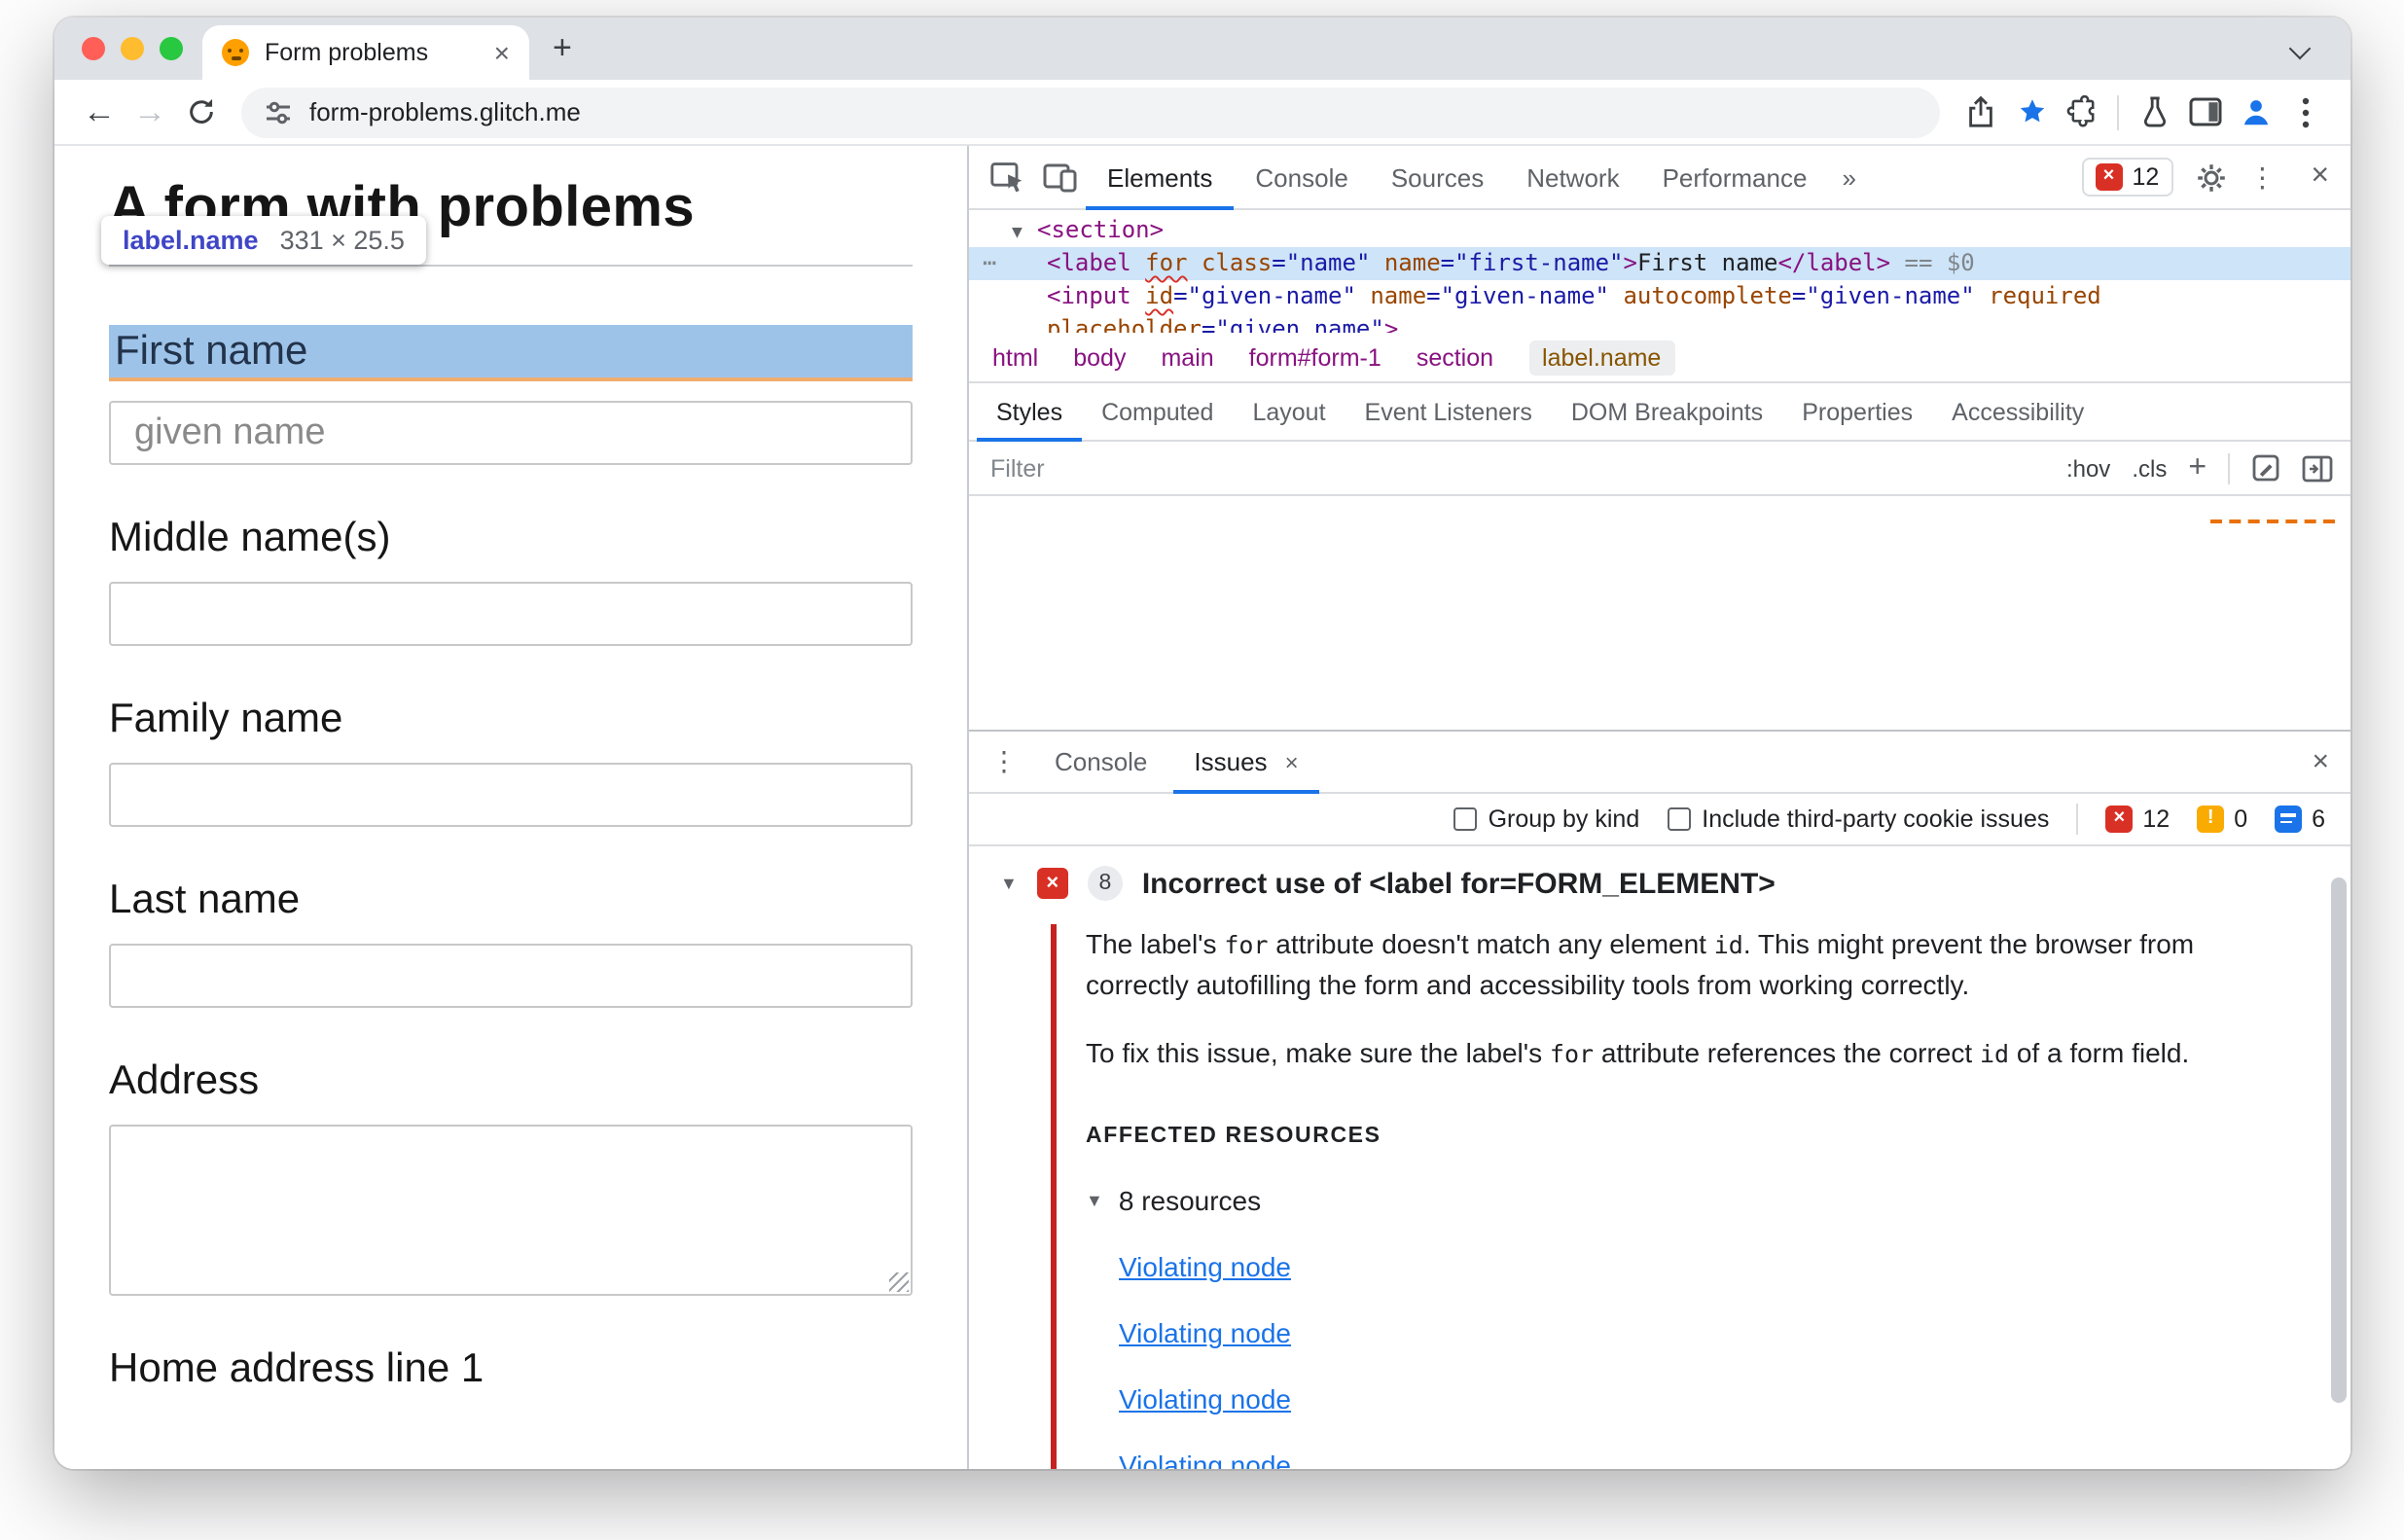  Describe the element at coordinates (1094, 1201) in the screenshot. I see `resources-expand-icon: ▼` at that location.